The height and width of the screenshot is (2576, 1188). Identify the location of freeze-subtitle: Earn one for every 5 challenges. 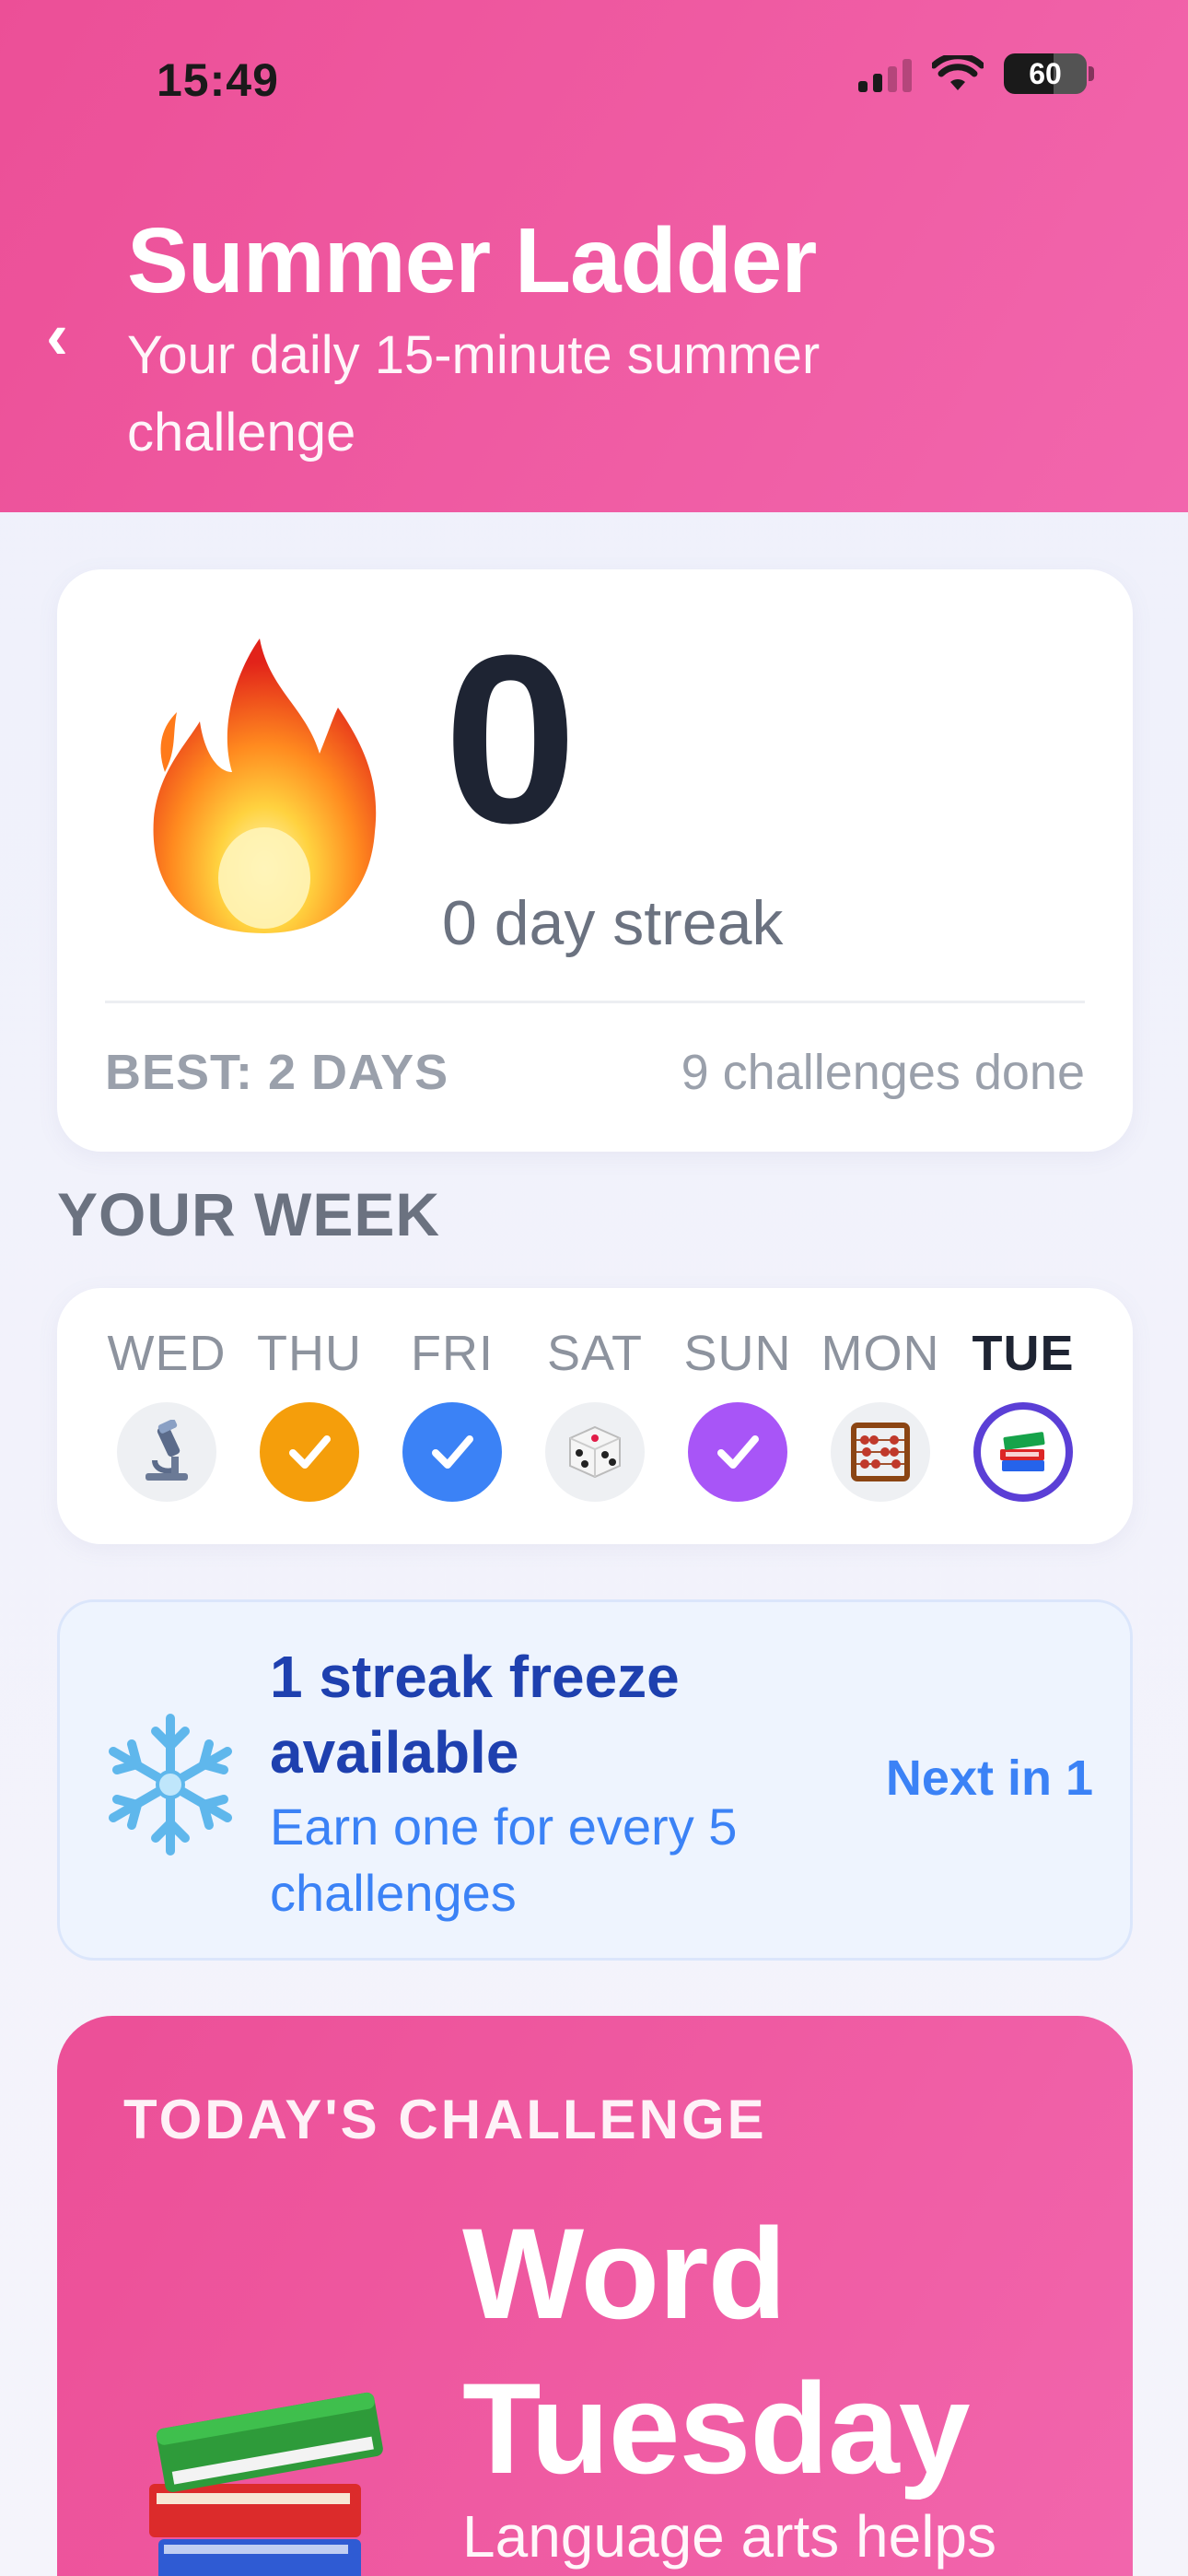
(504, 1860).